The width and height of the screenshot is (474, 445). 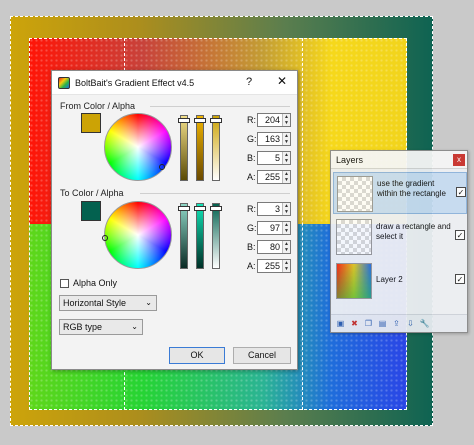 I want to click on from-r-label: R:, so click(x=251, y=120).